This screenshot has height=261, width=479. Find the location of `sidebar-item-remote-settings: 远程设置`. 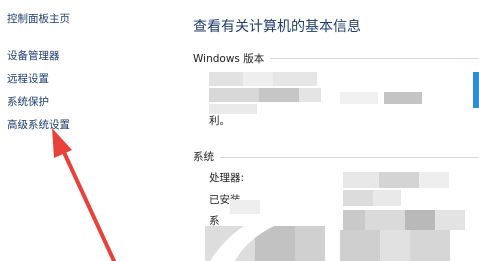

sidebar-item-remote-settings: 远程设置 is located at coordinates (28, 78).